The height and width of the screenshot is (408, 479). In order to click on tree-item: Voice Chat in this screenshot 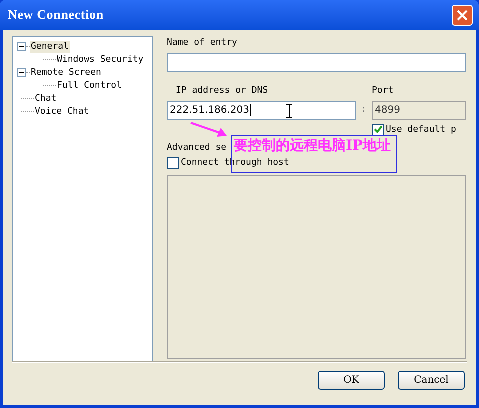, I will do `click(62, 112)`.